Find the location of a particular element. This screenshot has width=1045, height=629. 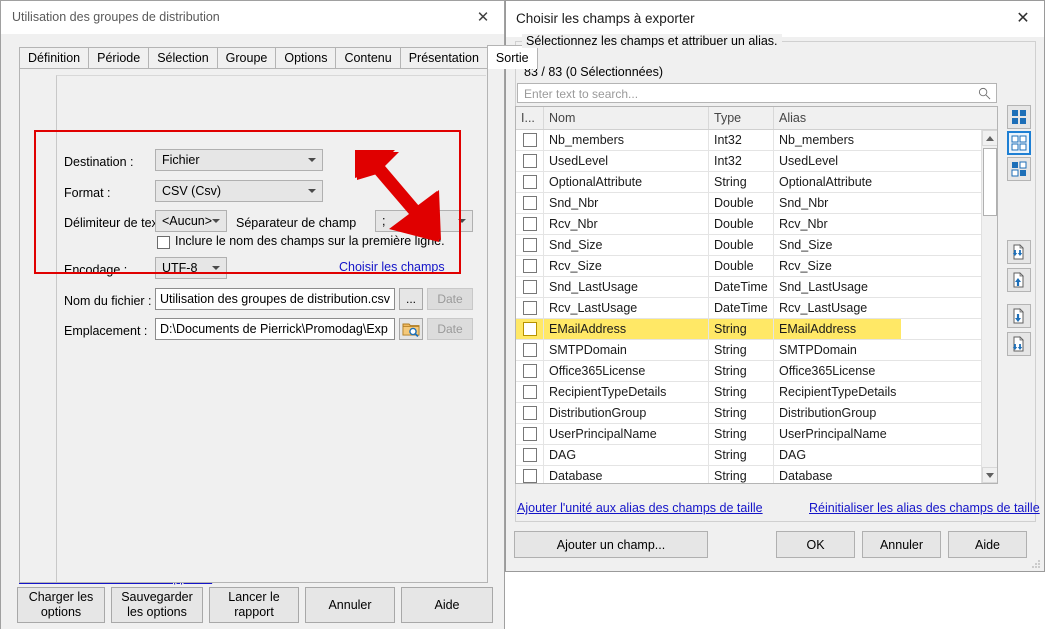

table-row: DistributionGroup String DistributionGroup is located at coordinates (756, 413).